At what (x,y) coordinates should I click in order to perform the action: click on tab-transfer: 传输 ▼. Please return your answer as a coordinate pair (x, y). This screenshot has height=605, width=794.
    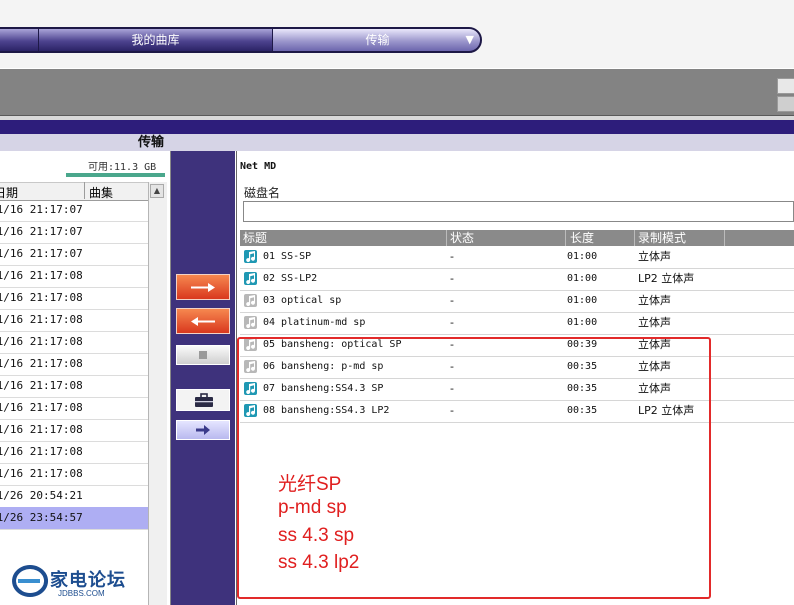
    Looking at the image, I should click on (376, 40).